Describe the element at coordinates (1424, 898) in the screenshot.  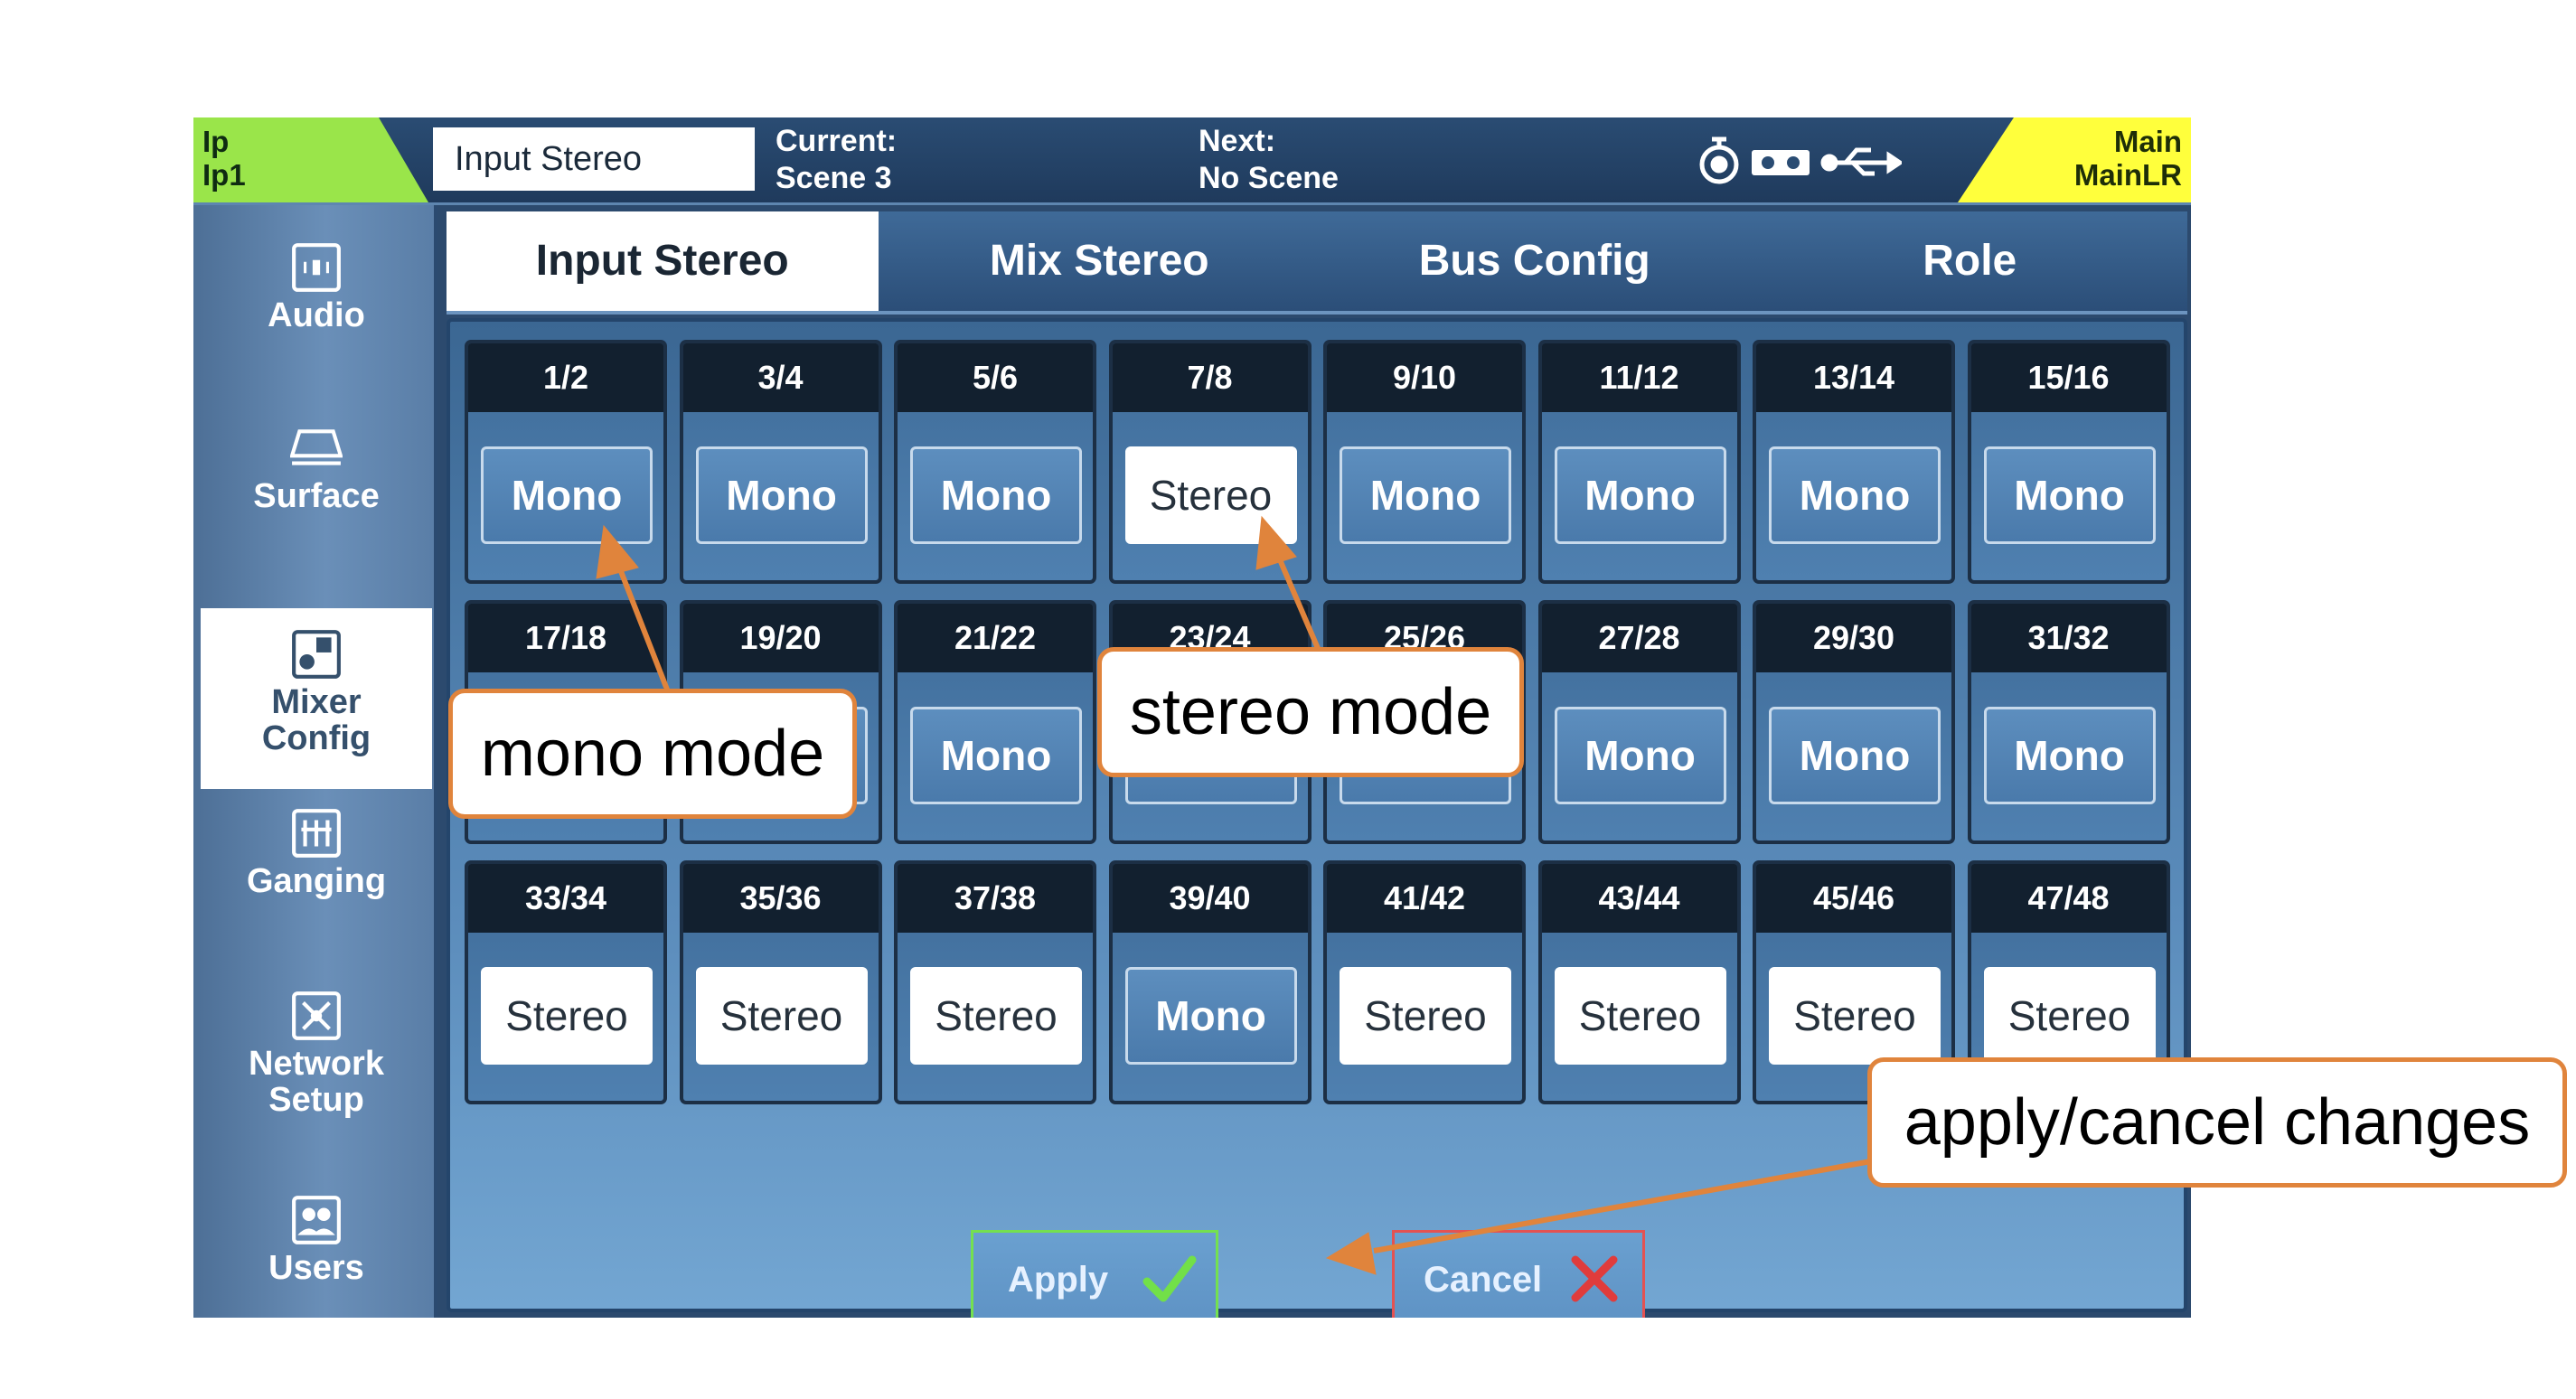
I see `channel-pair-label: 41/42` at that location.